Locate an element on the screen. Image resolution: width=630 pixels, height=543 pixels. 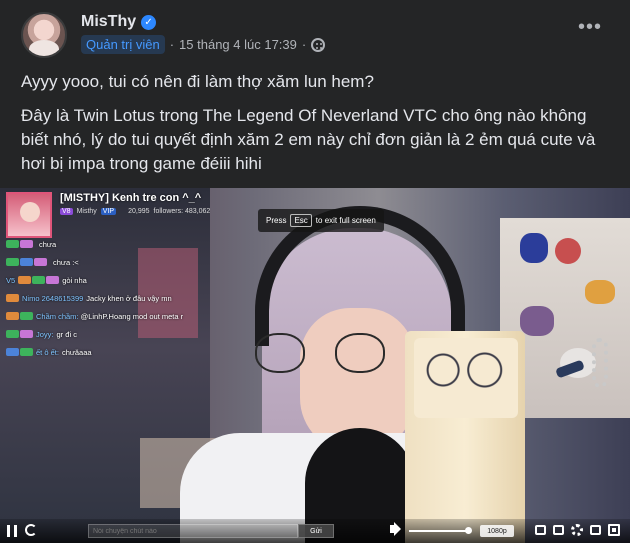
chat-message: Chầm chầm: @LinhP.Hoang mod out meta r is located at coordinates (108, 317).